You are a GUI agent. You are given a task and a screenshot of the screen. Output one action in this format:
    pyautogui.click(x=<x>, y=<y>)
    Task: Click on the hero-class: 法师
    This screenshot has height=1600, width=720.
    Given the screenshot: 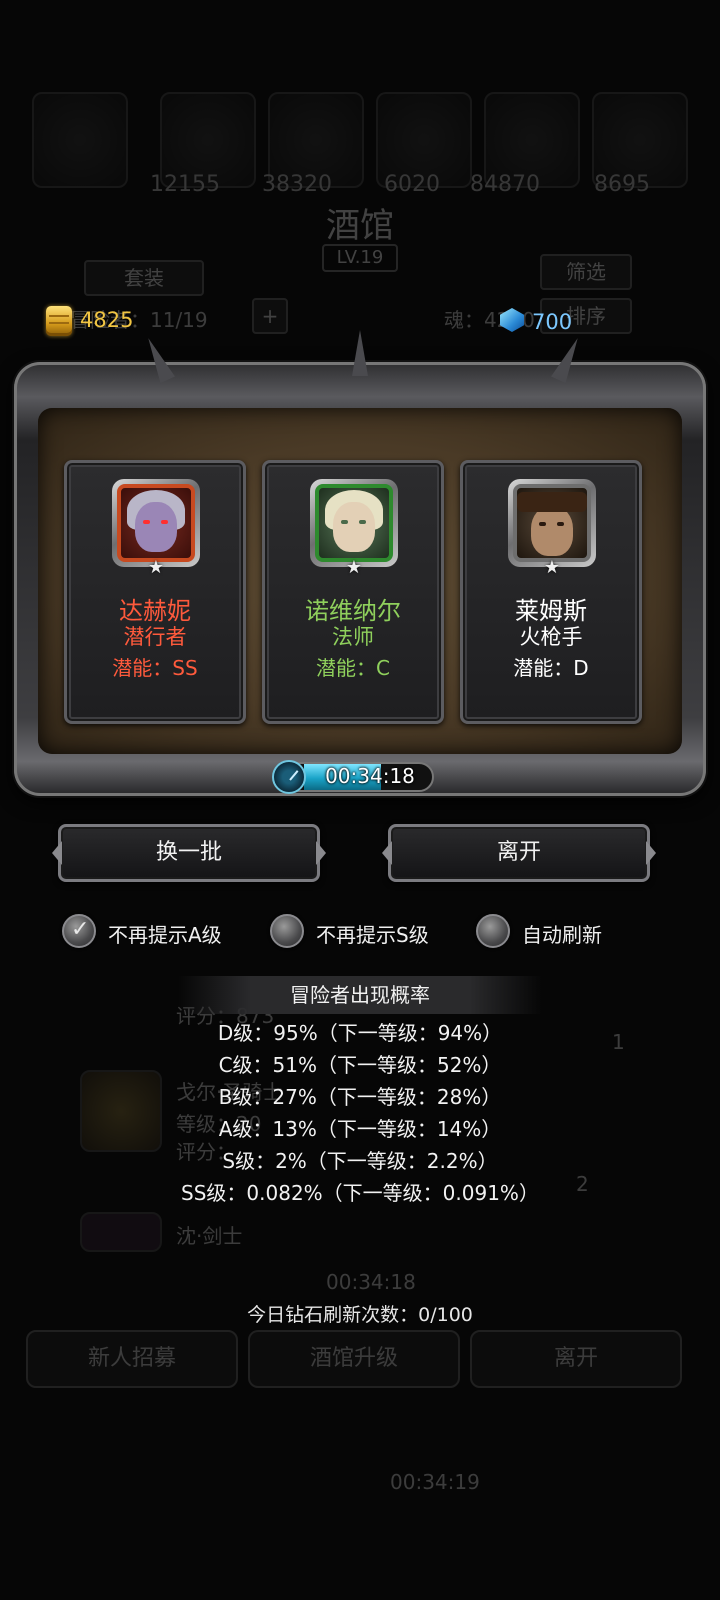 What is the action you would take?
    pyautogui.click(x=353, y=637)
    